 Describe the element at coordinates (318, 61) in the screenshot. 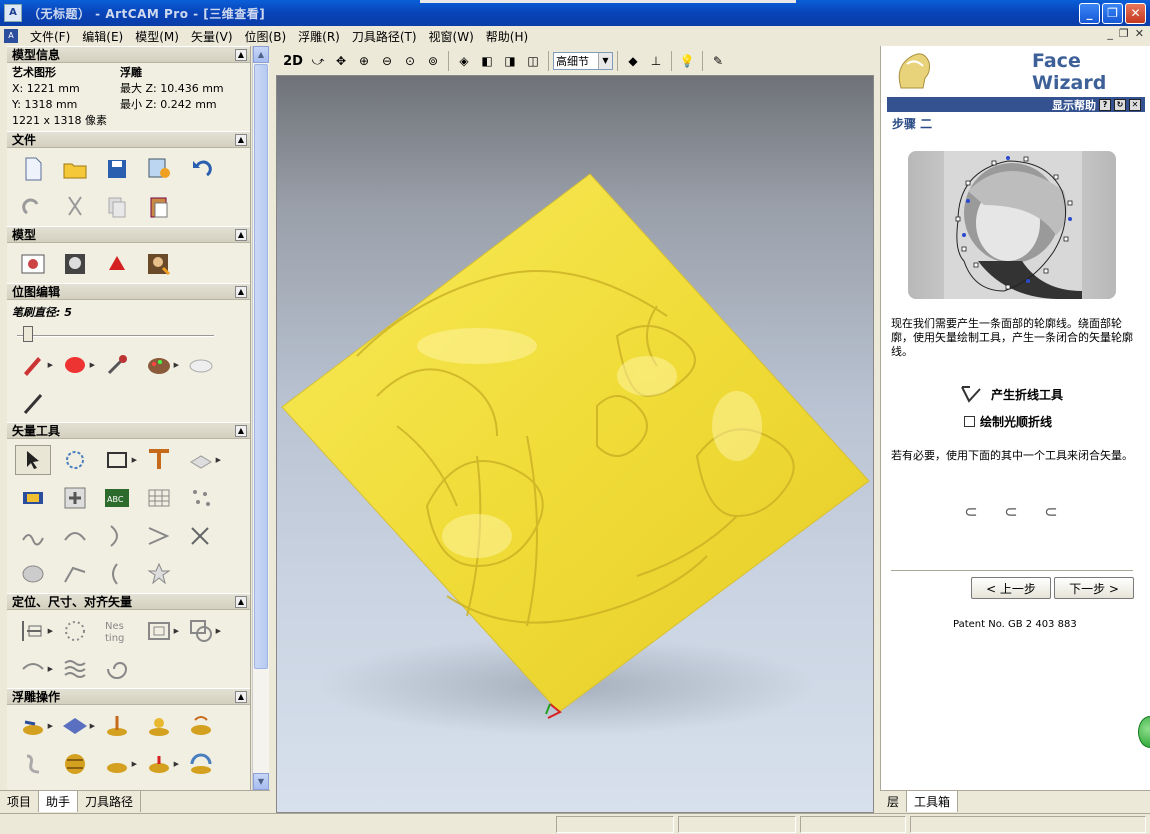

I see `rotate-icon: ⤻` at that location.